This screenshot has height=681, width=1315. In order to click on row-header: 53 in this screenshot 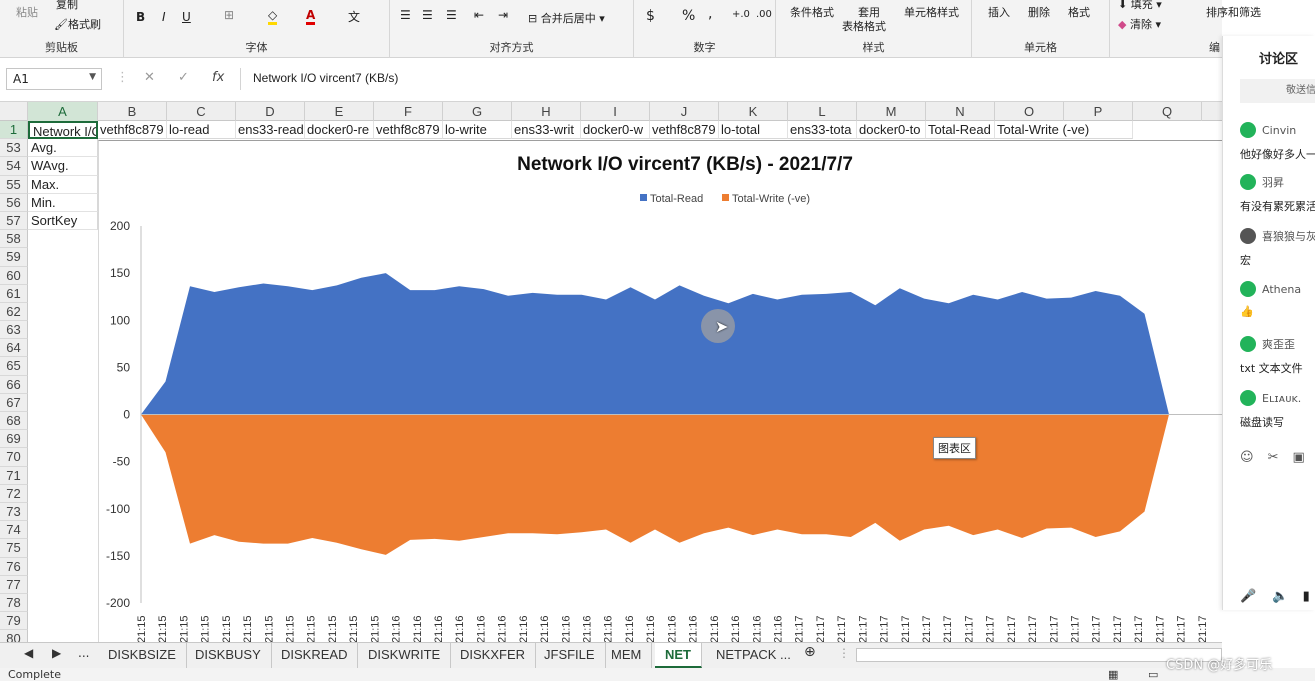, I will do `click(14, 148)`.